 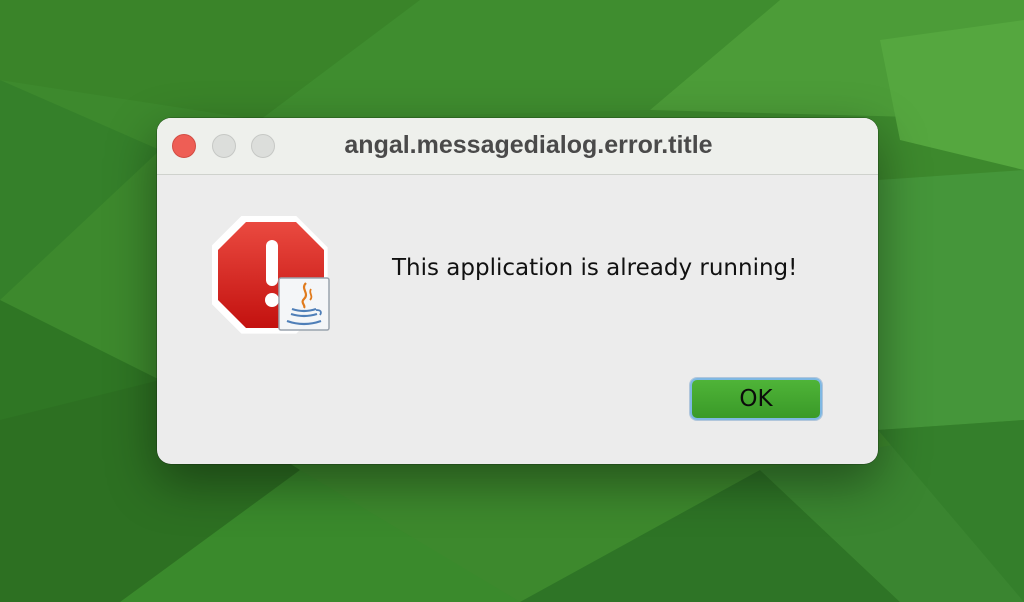 What do you see at coordinates (528, 145) in the screenshot?
I see `window-title: angal.messagedialog.error.title` at bounding box center [528, 145].